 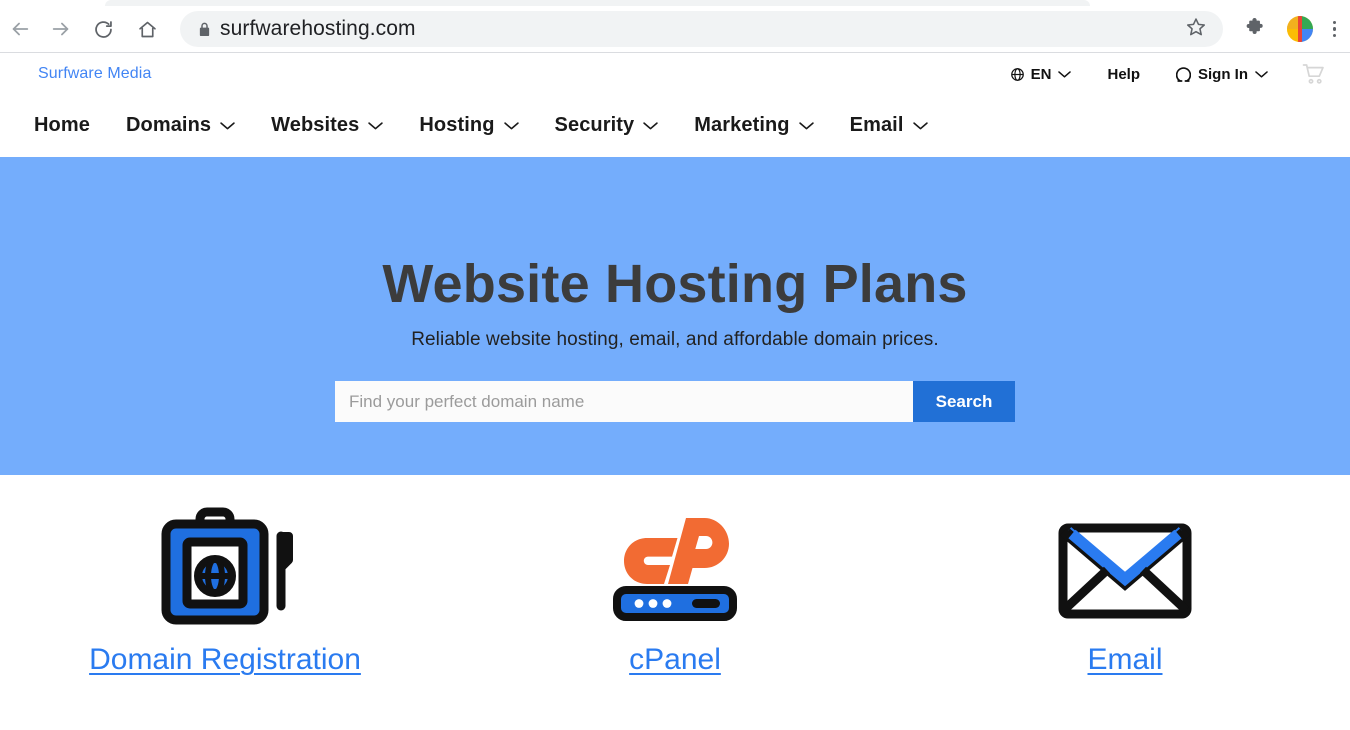 What do you see at coordinates (675, 284) in the screenshot?
I see `page-title: Website Hosting Plans` at bounding box center [675, 284].